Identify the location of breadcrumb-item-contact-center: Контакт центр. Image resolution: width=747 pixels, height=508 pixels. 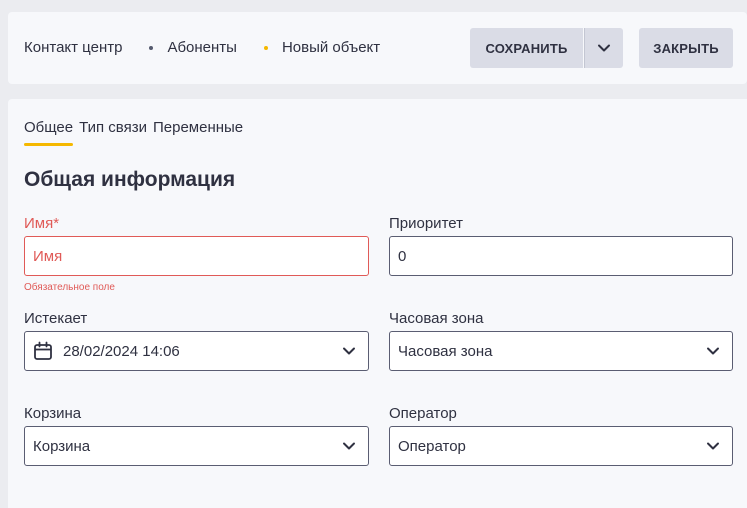
(73, 47).